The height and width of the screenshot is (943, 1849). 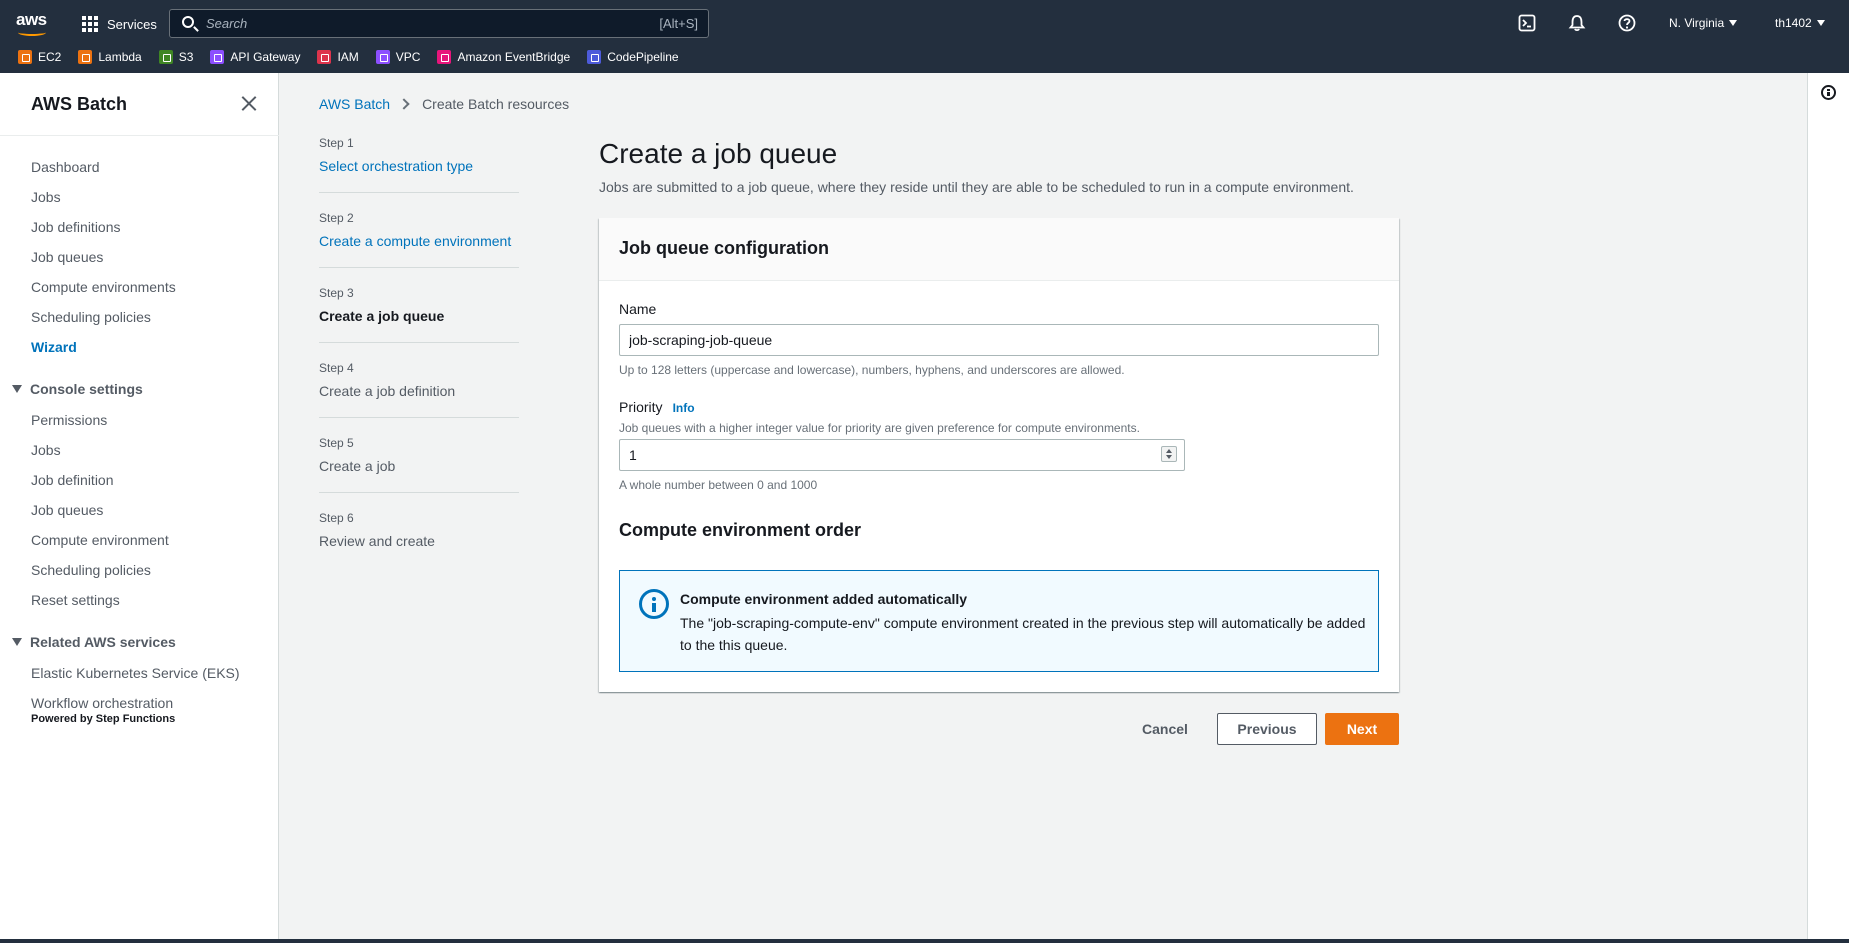 What do you see at coordinates (419, 230) in the screenshot?
I see `wizard-step-2: Step 2 Create a compute environment` at bounding box center [419, 230].